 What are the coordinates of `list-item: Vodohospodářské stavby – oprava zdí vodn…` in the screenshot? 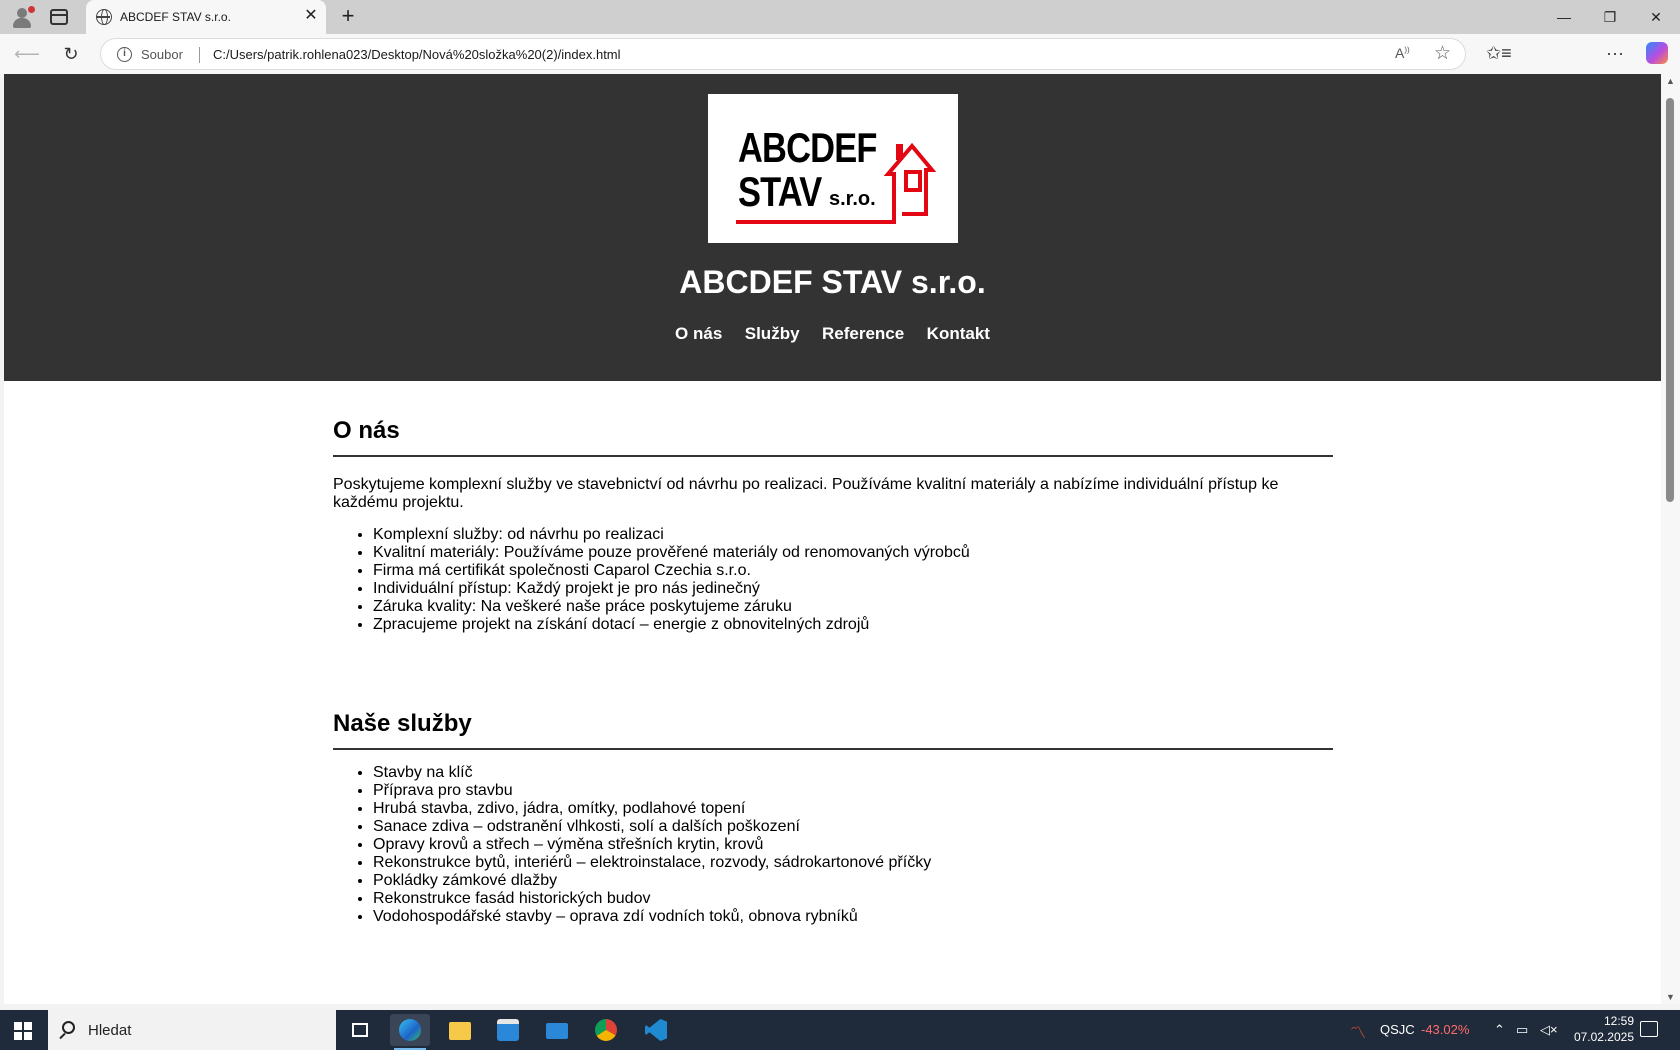 It's located at (853, 917).